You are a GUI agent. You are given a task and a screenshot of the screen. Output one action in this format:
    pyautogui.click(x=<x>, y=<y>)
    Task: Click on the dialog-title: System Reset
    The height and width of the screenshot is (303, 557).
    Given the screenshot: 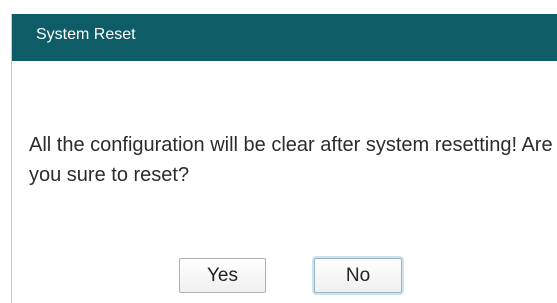 What is the action you would take?
    pyautogui.click(x=86, y=34)
    